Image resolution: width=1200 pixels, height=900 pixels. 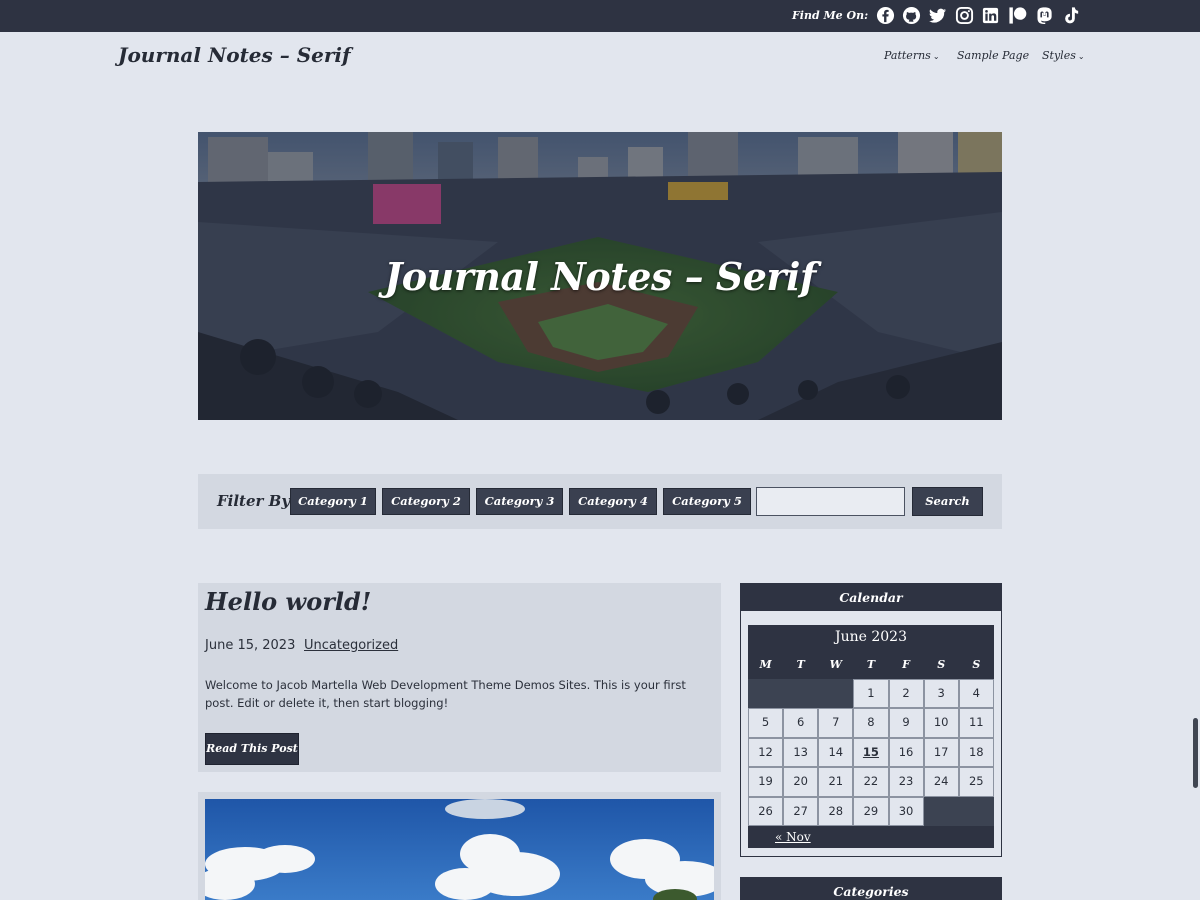 What do you see at coordinates (941, 752) in the screenshot?
I see `calendar-day: 17` at bounding box center [941, 752].